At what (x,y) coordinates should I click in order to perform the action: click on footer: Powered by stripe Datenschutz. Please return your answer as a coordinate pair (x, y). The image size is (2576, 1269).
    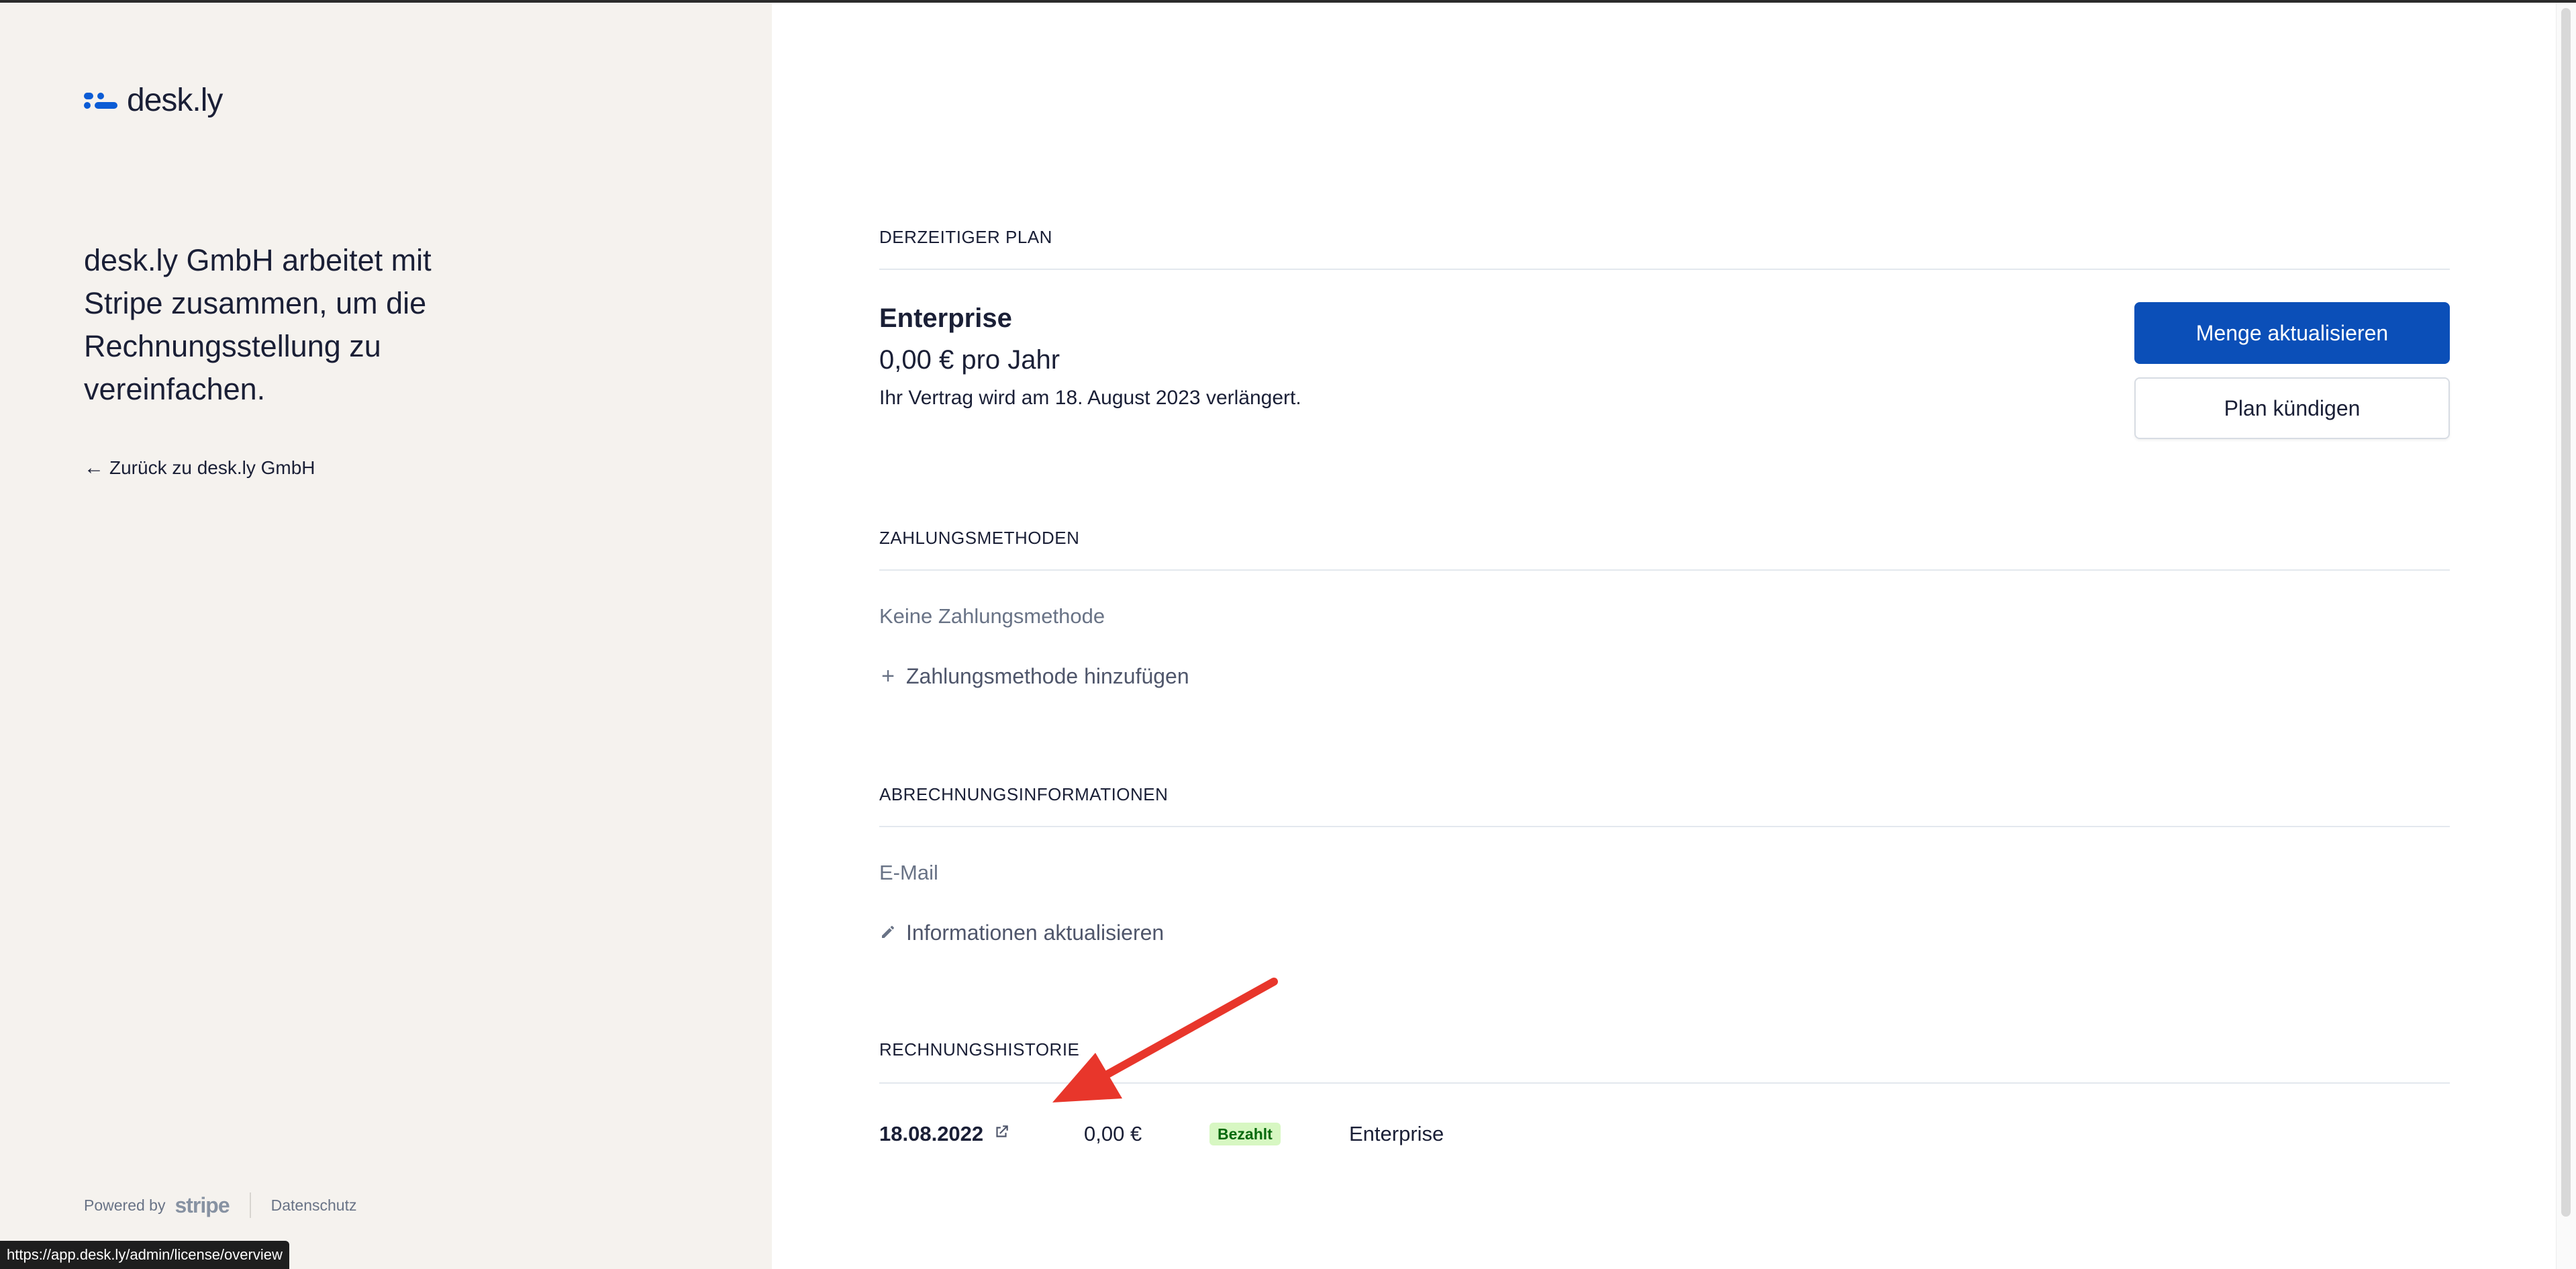
    Looking at the image, I should click on (220, 1205).